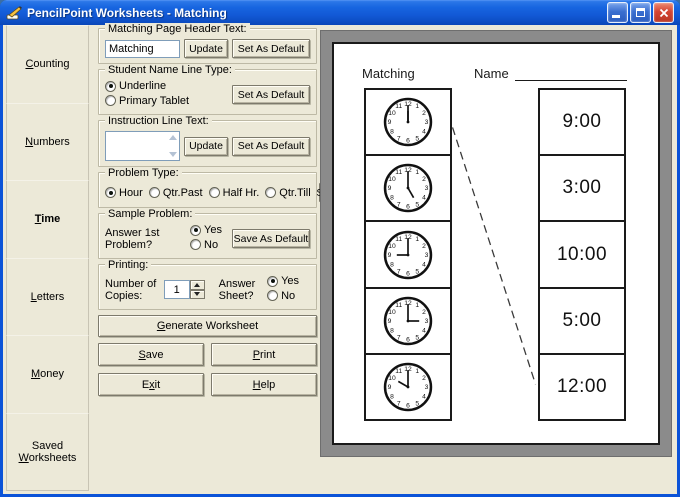 The image size is (680, 497). Describe the element at coordinates (175, 193) in the screenshot. I see `radio-qtr-past: Qtr.Past` at that location.